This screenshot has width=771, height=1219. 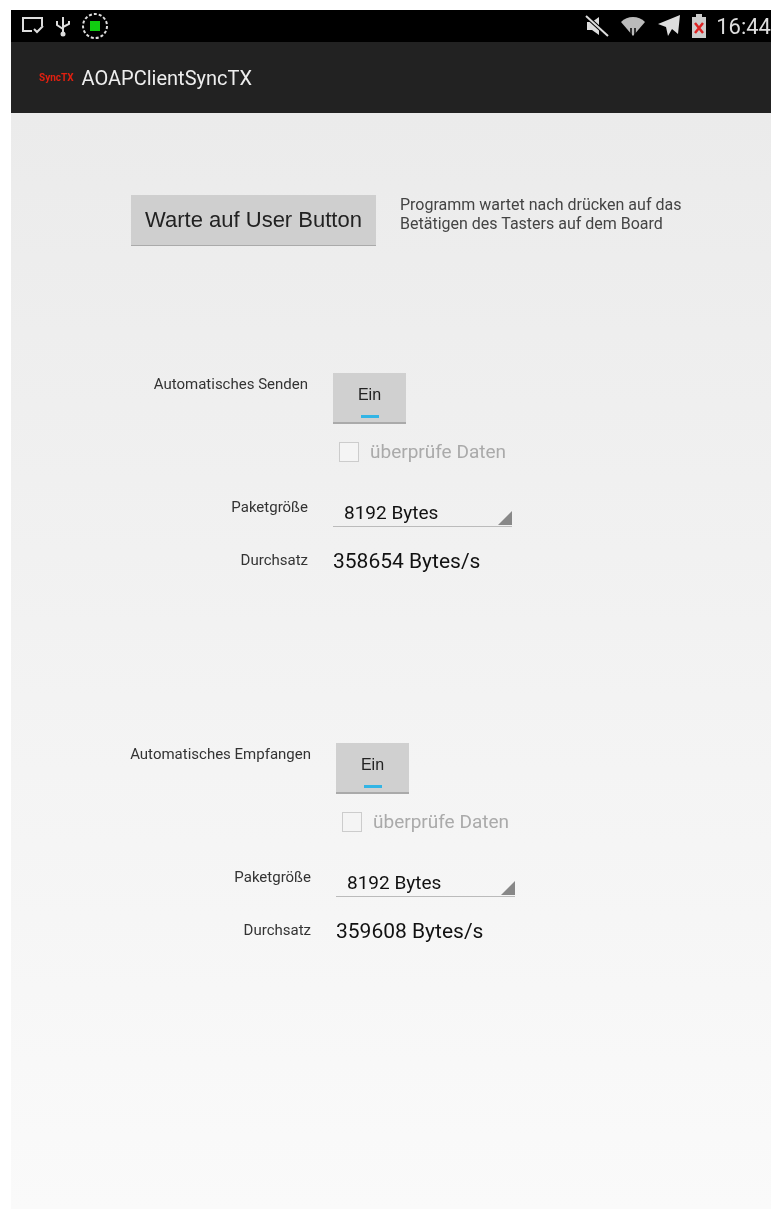 What do you see at coordinates (220, 753) in the screenshot?
I see `section-label: Automatisches Empfangen` at bounding box center [220, 753].